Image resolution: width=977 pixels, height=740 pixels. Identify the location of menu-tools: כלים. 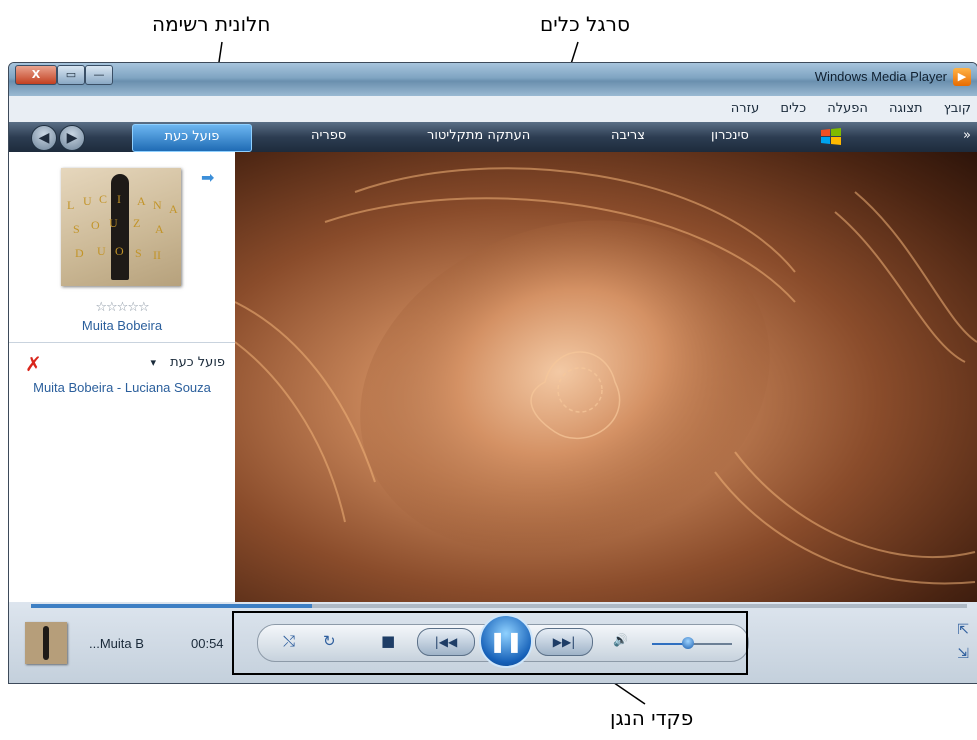
(793, 108).